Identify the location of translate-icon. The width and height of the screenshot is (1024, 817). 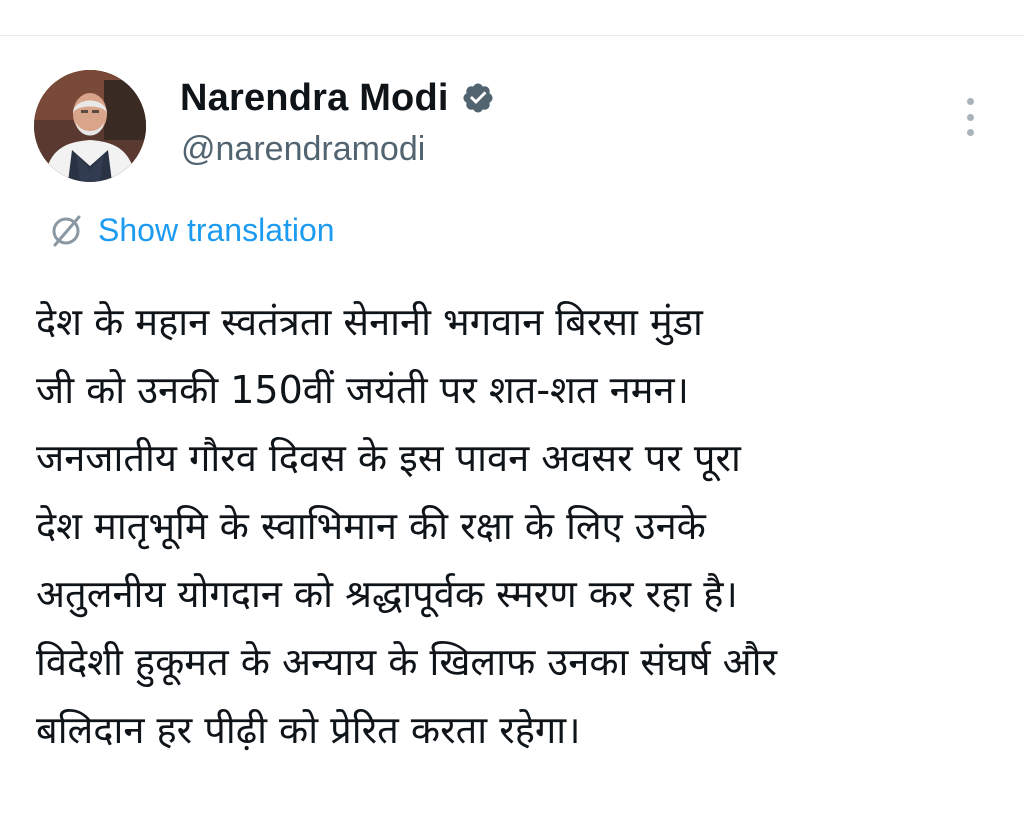
(66, 231).